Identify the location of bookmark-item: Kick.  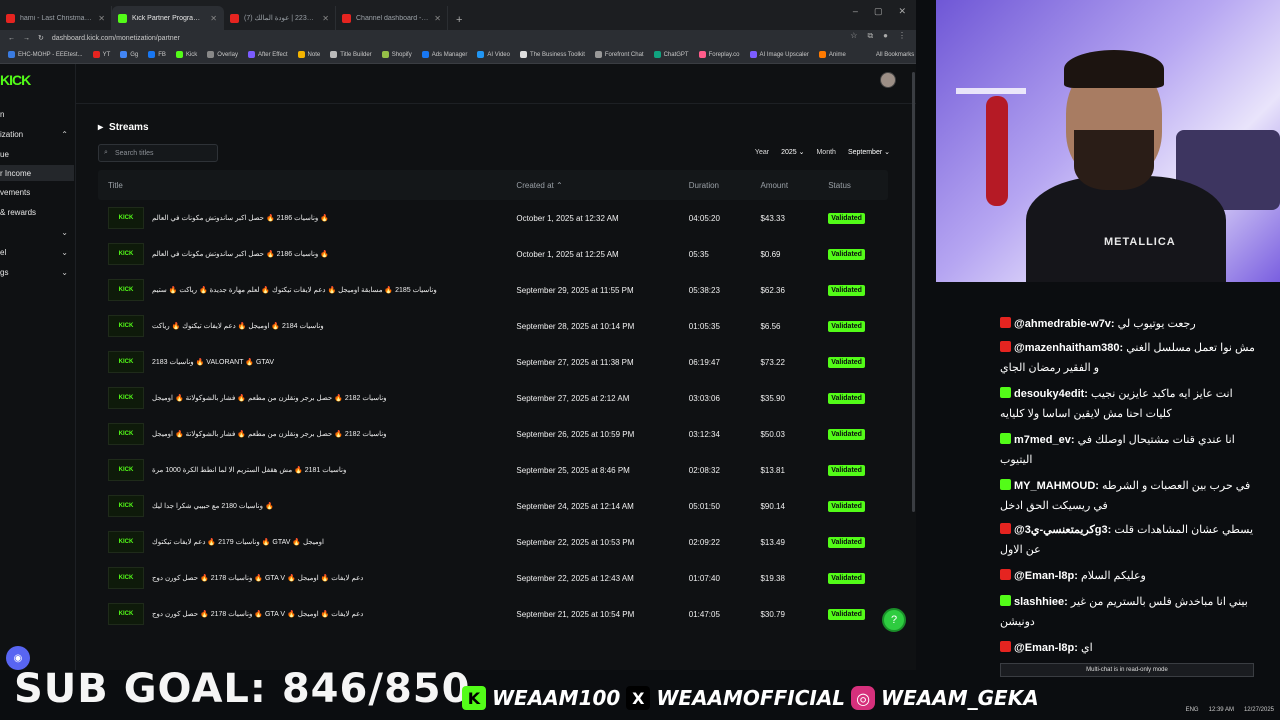
(186, 54).